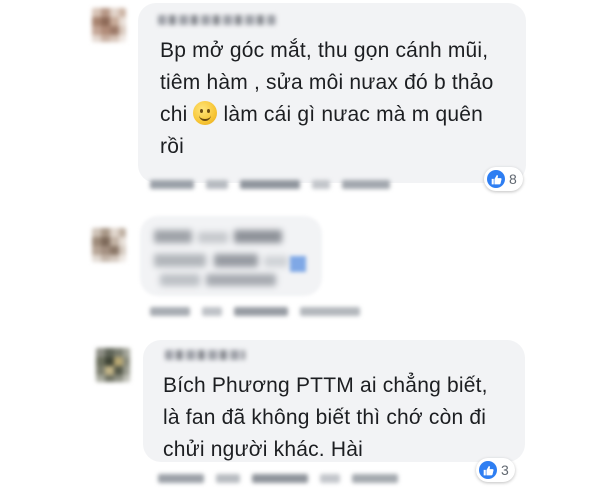 The height and width of the screenshot is (500, 600). Describe the element at coordinates (263, 449) in the screenshot. I see `comment-line: chửi người khác. Hài` at that location.